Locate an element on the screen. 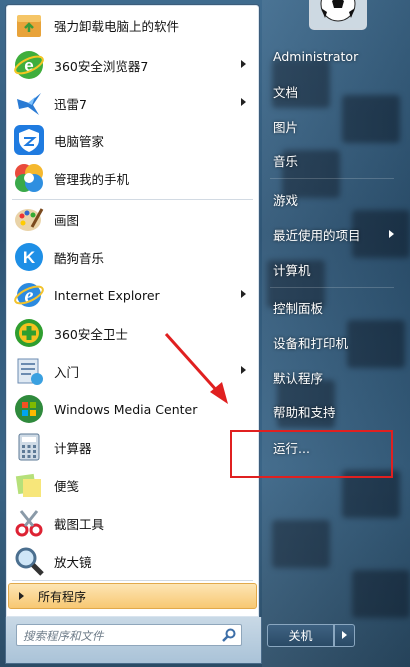 The image size is (410, 667). 360-security-guard-icon is located at coordinates (29, 333).